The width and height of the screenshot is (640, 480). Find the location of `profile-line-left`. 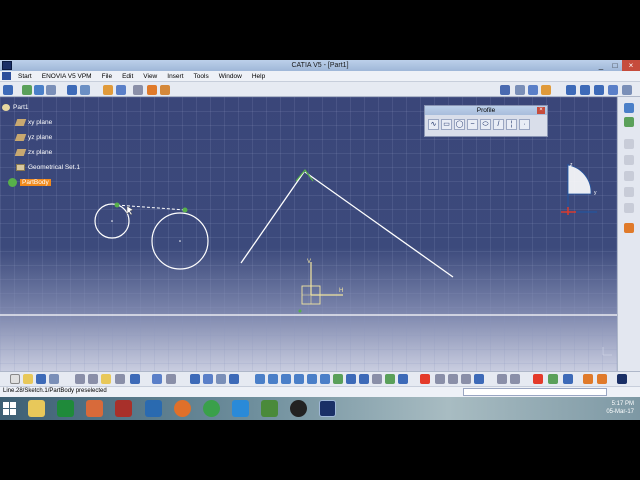

profile-line-left is located at coordinates (272, 217).